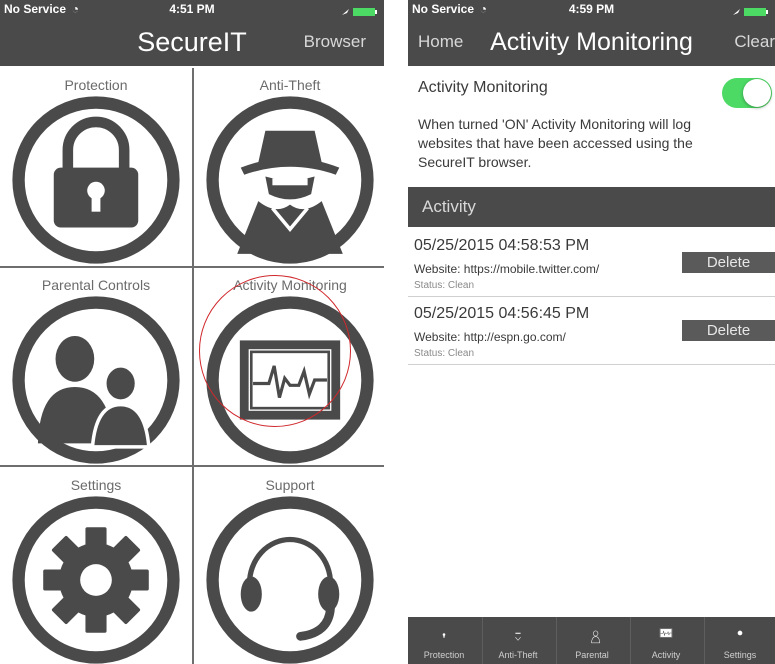  I want to click on status-bar: No Service ◔ 4:59 PM, so click(591, 9).